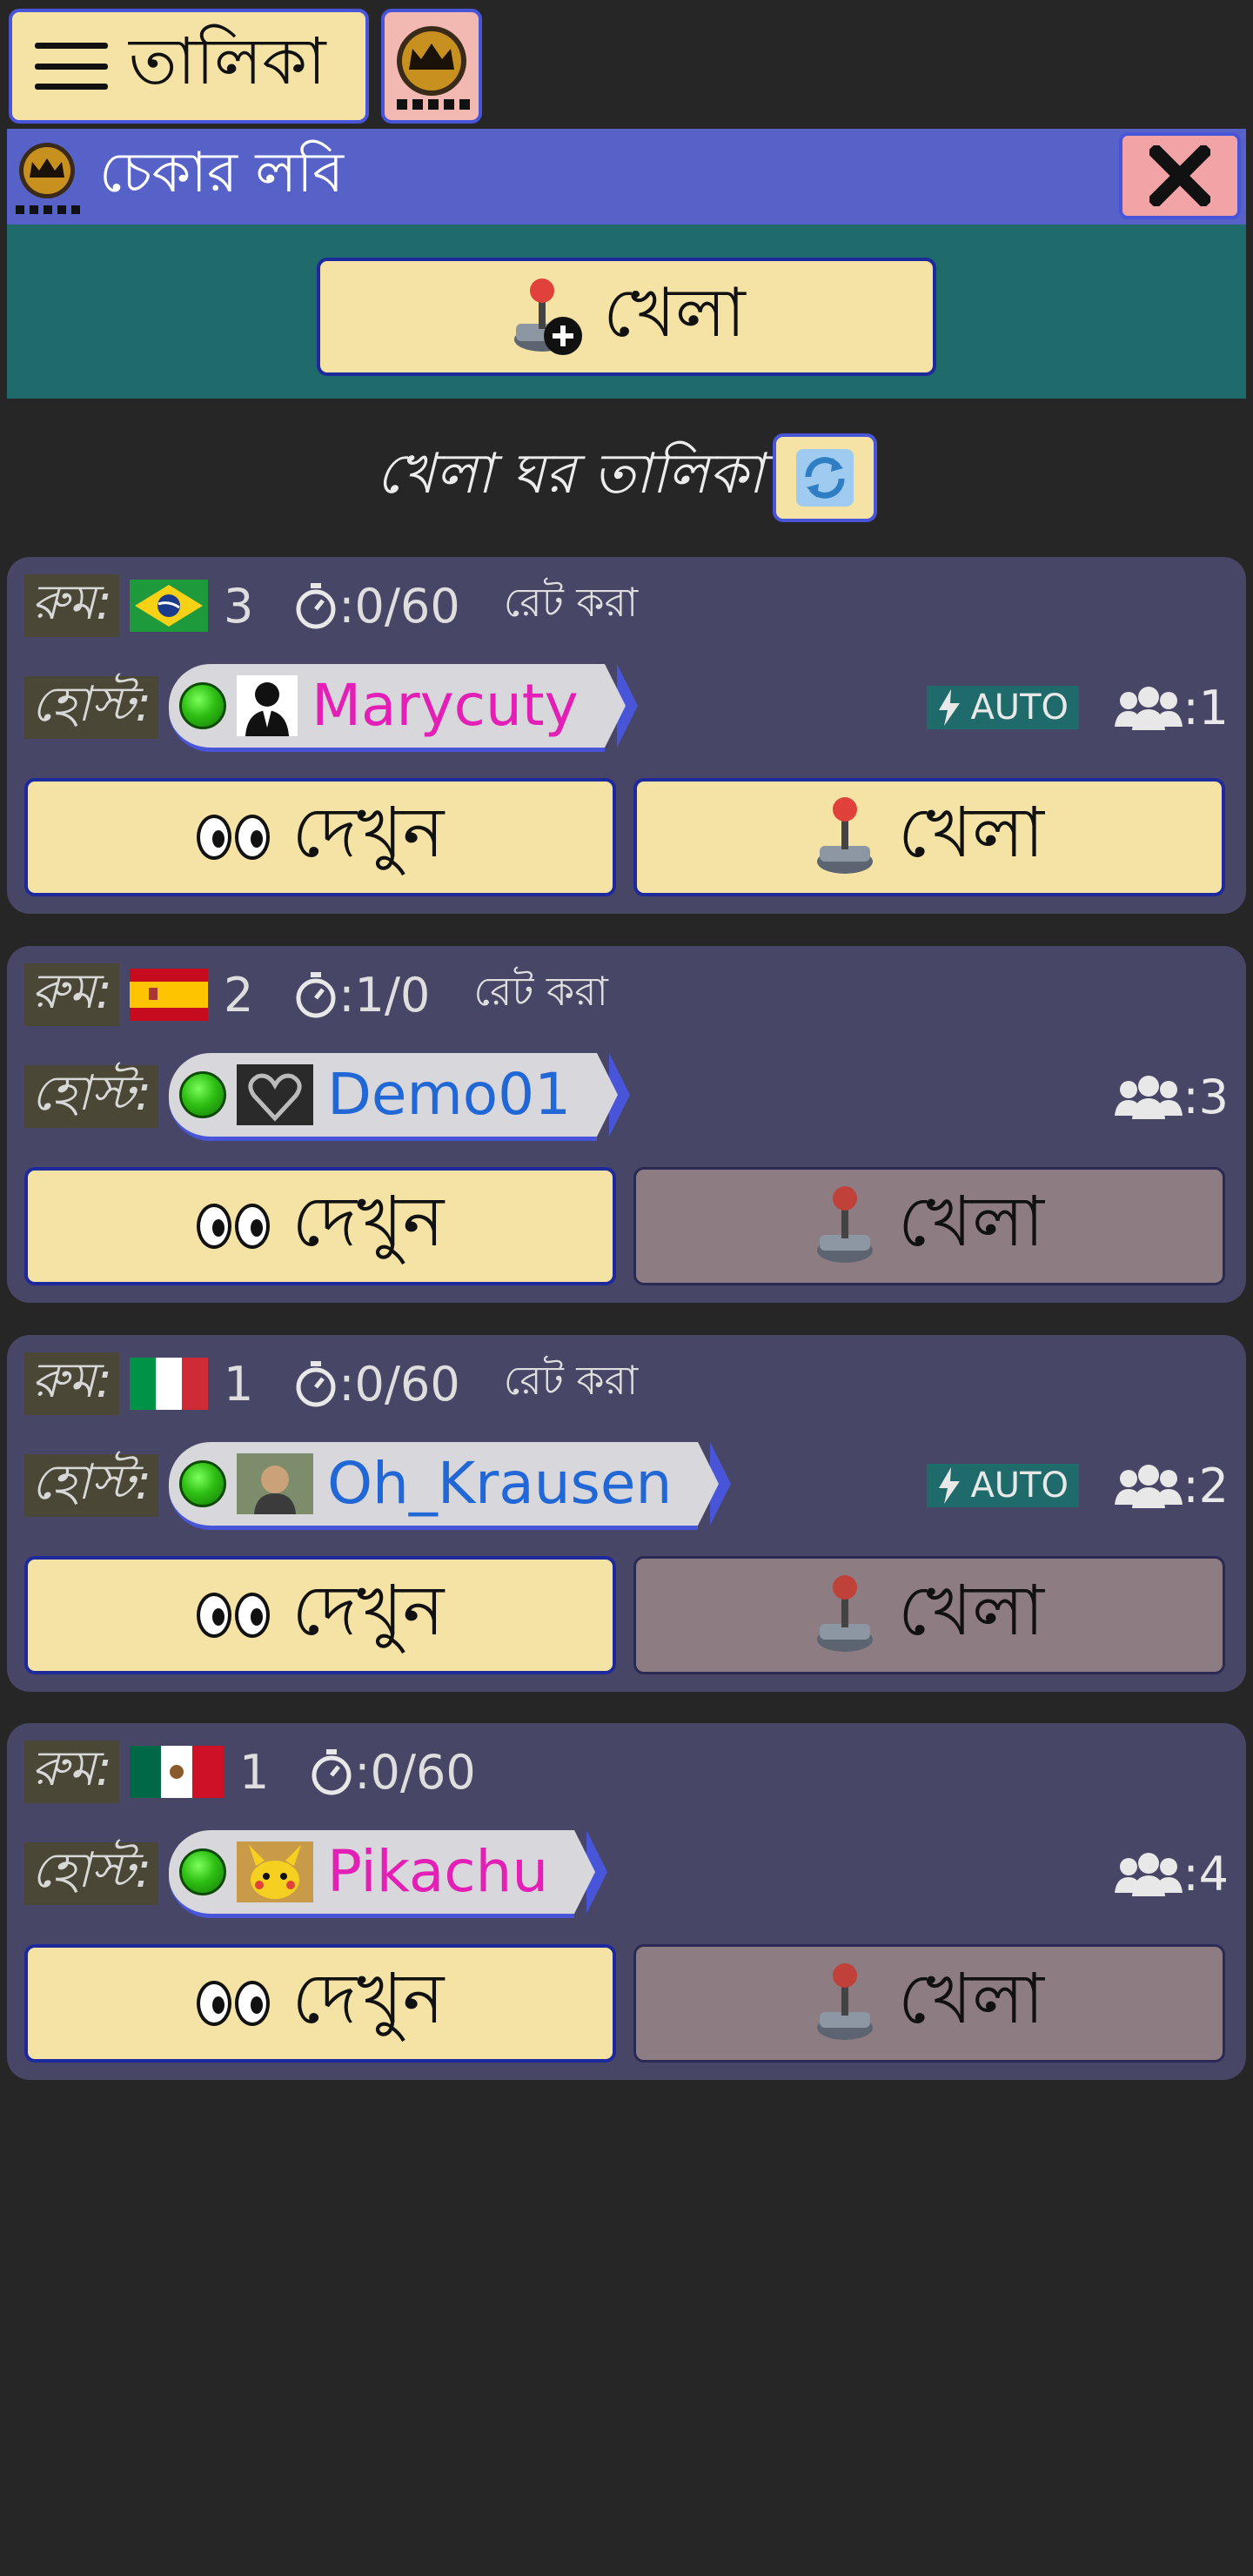 The image size is (1253, 2576). What do you see at coordinates (1206, 1486) in the screenshot?
I see `player-count-value: :2` at bounding box center [1206, 1486].